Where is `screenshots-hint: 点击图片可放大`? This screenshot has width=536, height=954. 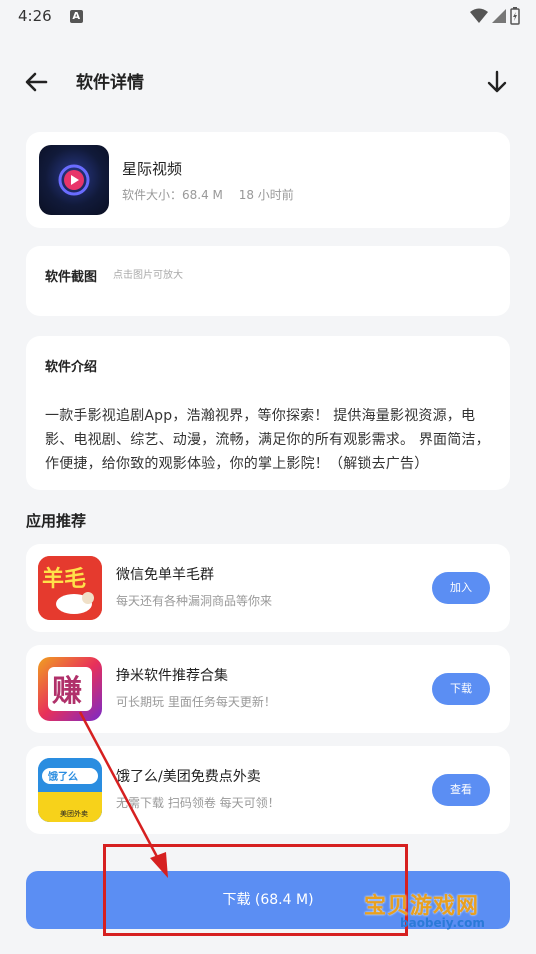 screenshots-hint: 点击图片可放大 is located at coordinates (148, 275).